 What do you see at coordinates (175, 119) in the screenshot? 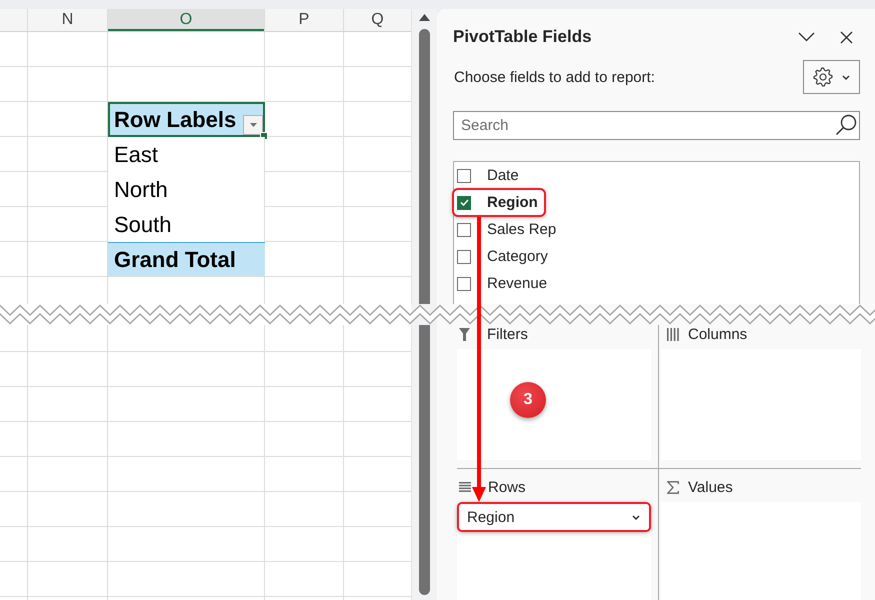
I see `cell-text: Row Labels` at bounding box center [175, 119].